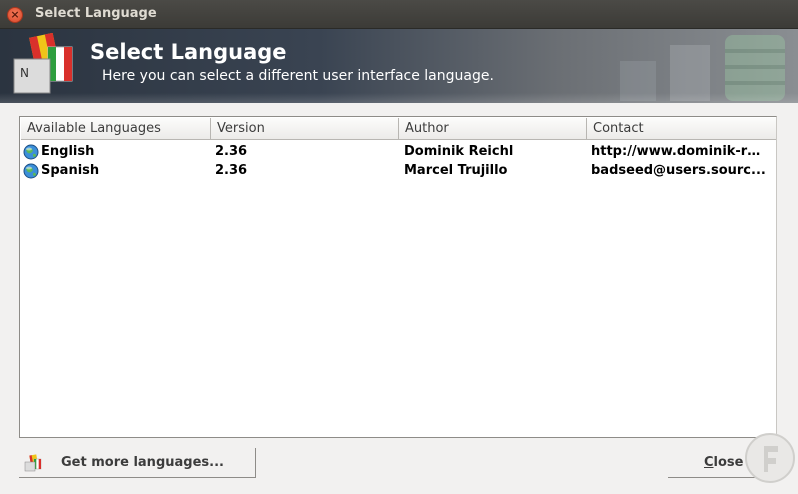  I want to click on column-header-version: Version, so click(305, 129).